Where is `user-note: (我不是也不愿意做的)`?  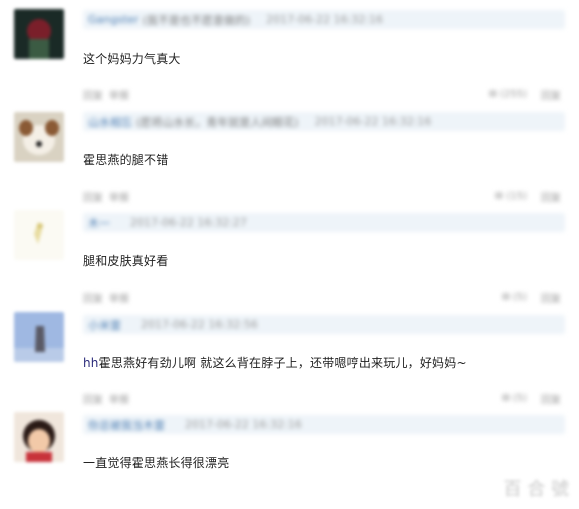
user-note: (我不是也不愿意做的) is located at coordinates (196, 20).